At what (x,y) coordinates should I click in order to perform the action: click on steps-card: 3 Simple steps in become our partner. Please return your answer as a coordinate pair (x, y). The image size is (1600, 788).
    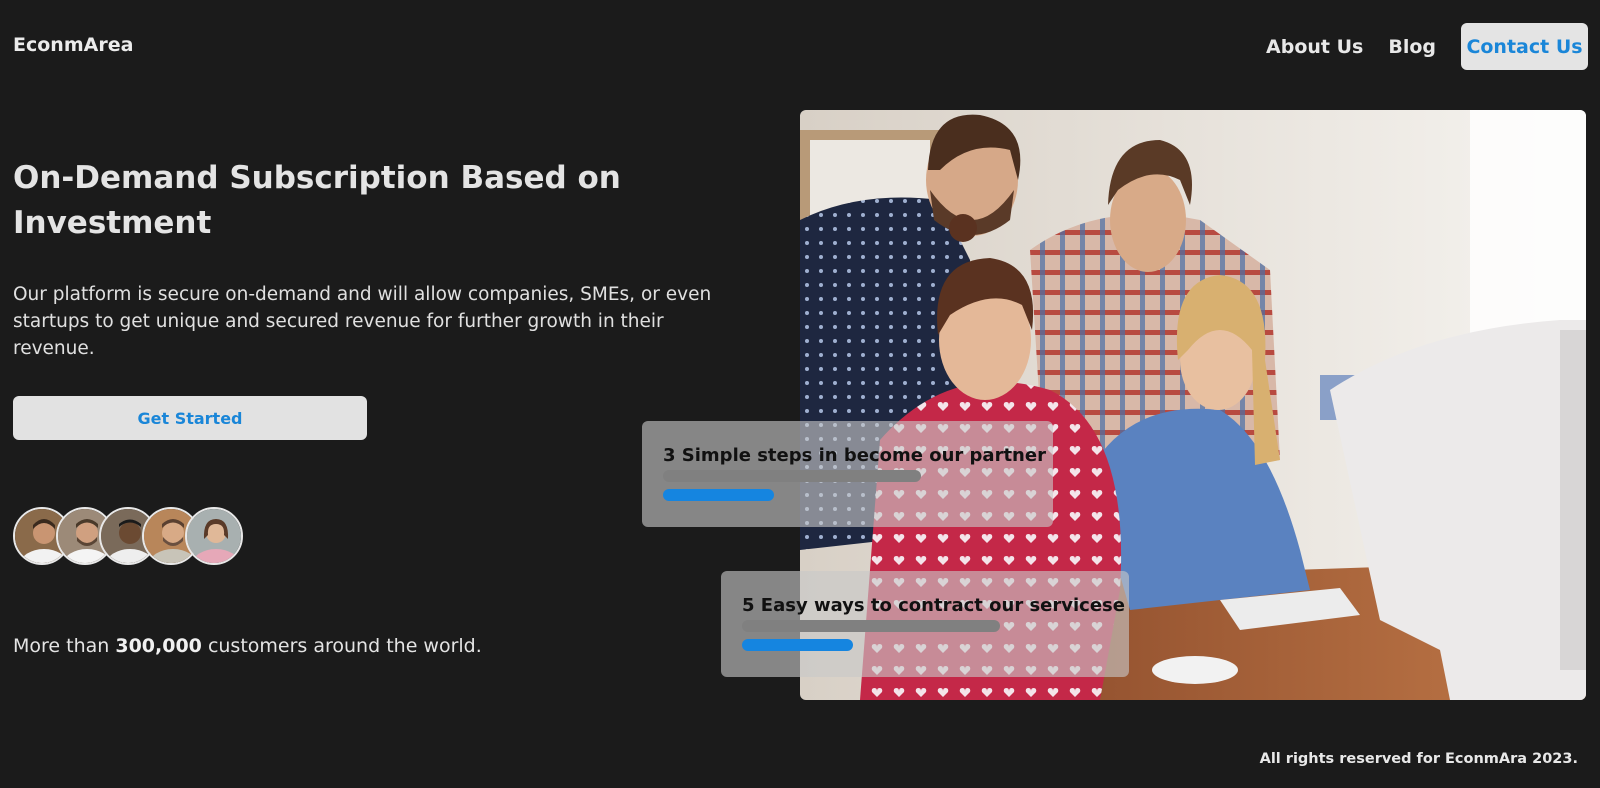
    Looking at the image, I should click on (847, 474).